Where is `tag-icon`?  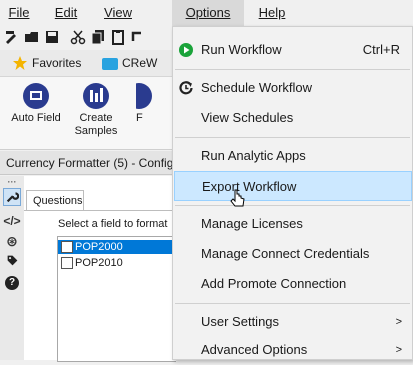
tag-icon is located at coordinates (12, 261).